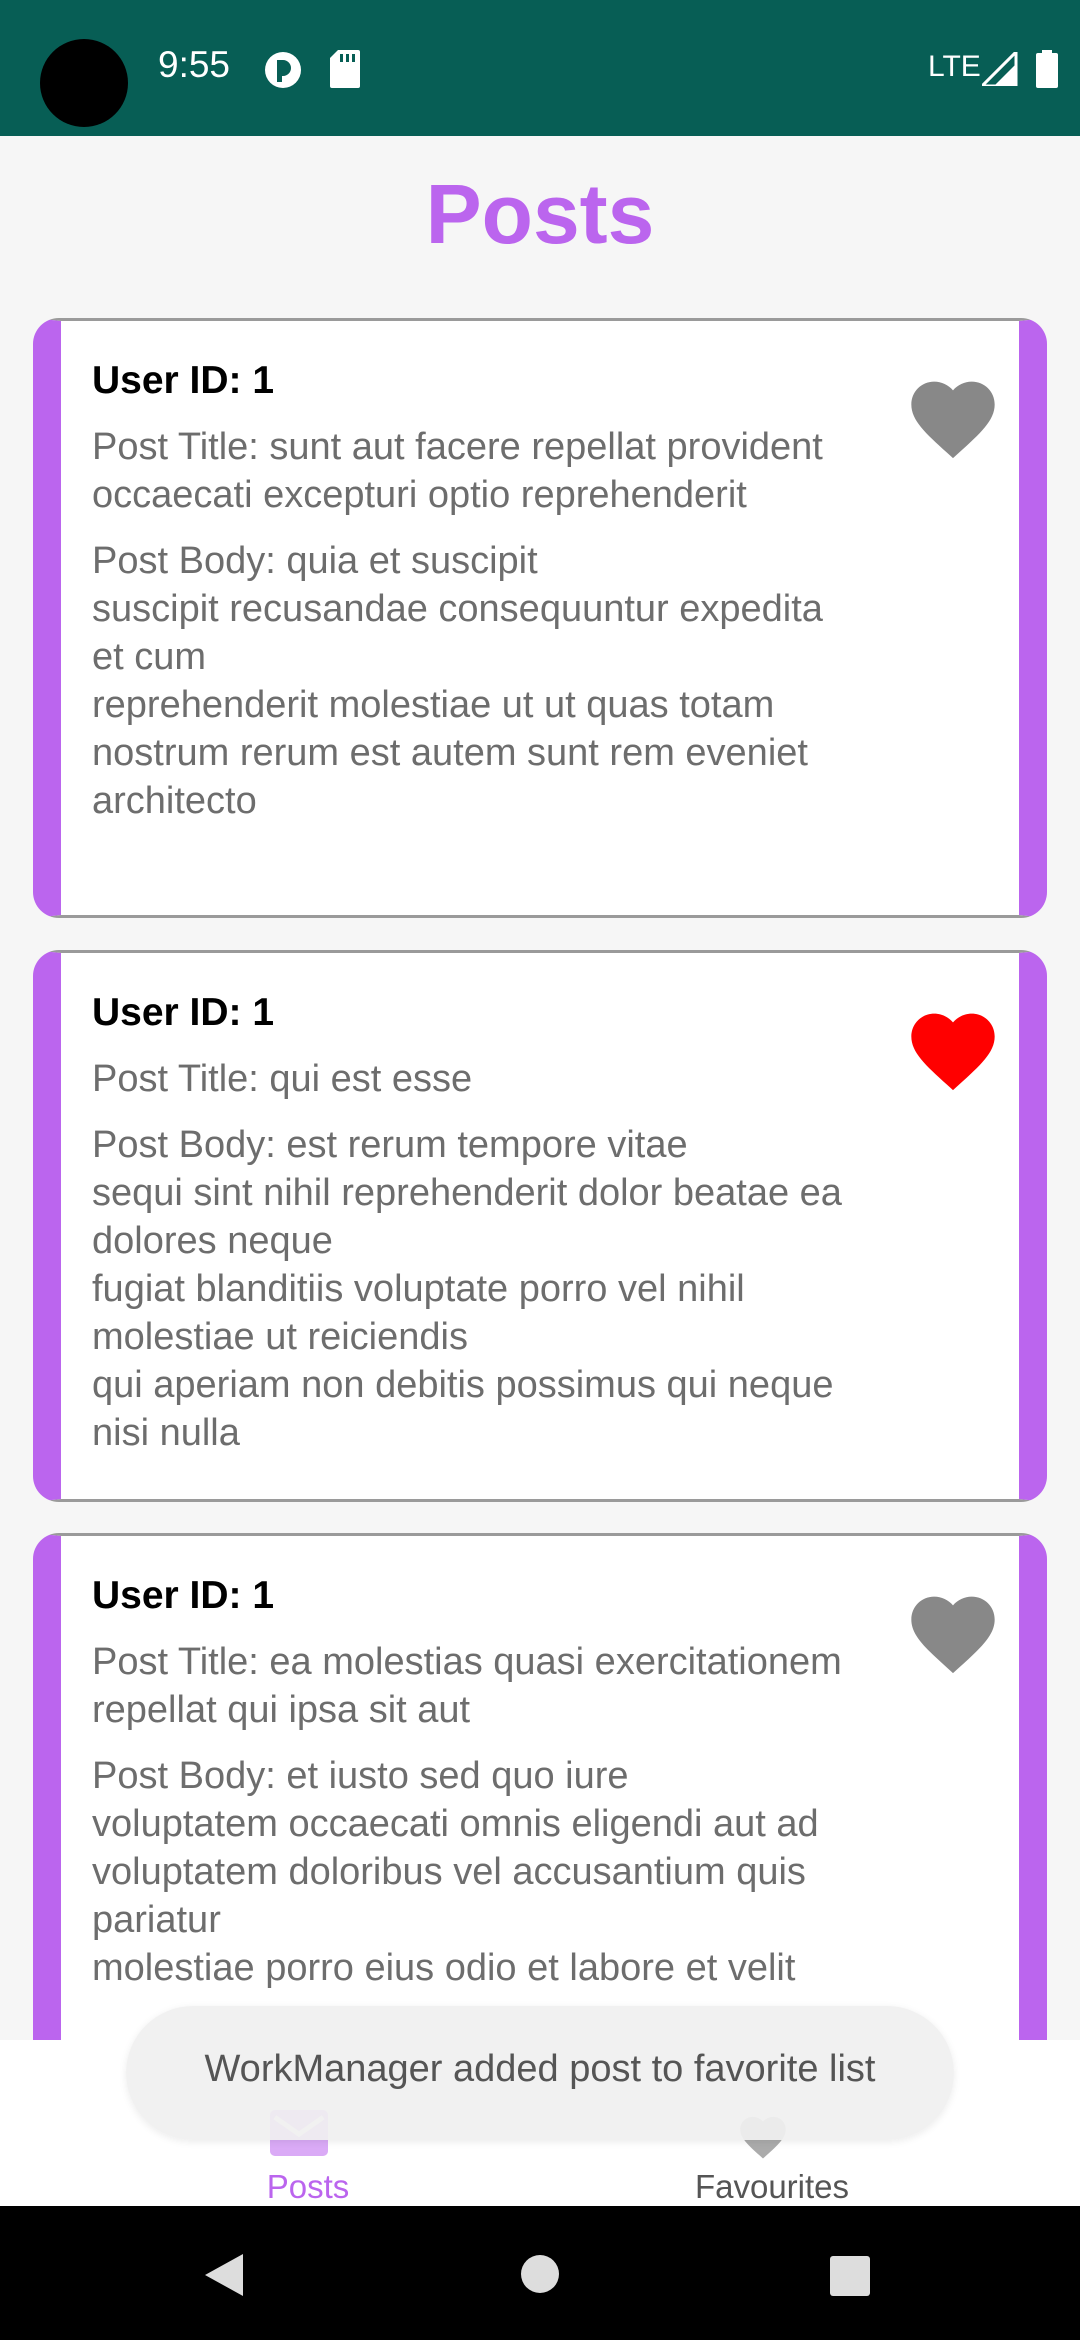 The height and width of the screenshot is (2340, 1080). What do you see at coordinates (540, 214) in the screenshot?
I see `page-title: Posts` at bounding box center [540, 214].